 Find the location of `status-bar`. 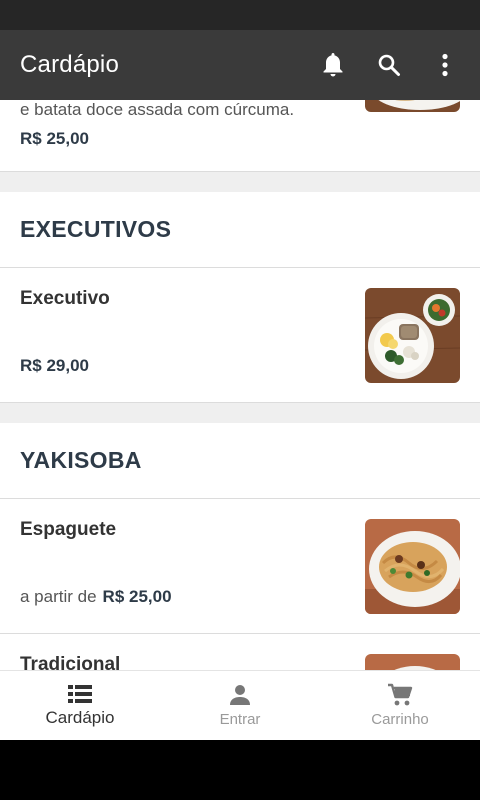

status-bar is located at coordinates (240, 15).